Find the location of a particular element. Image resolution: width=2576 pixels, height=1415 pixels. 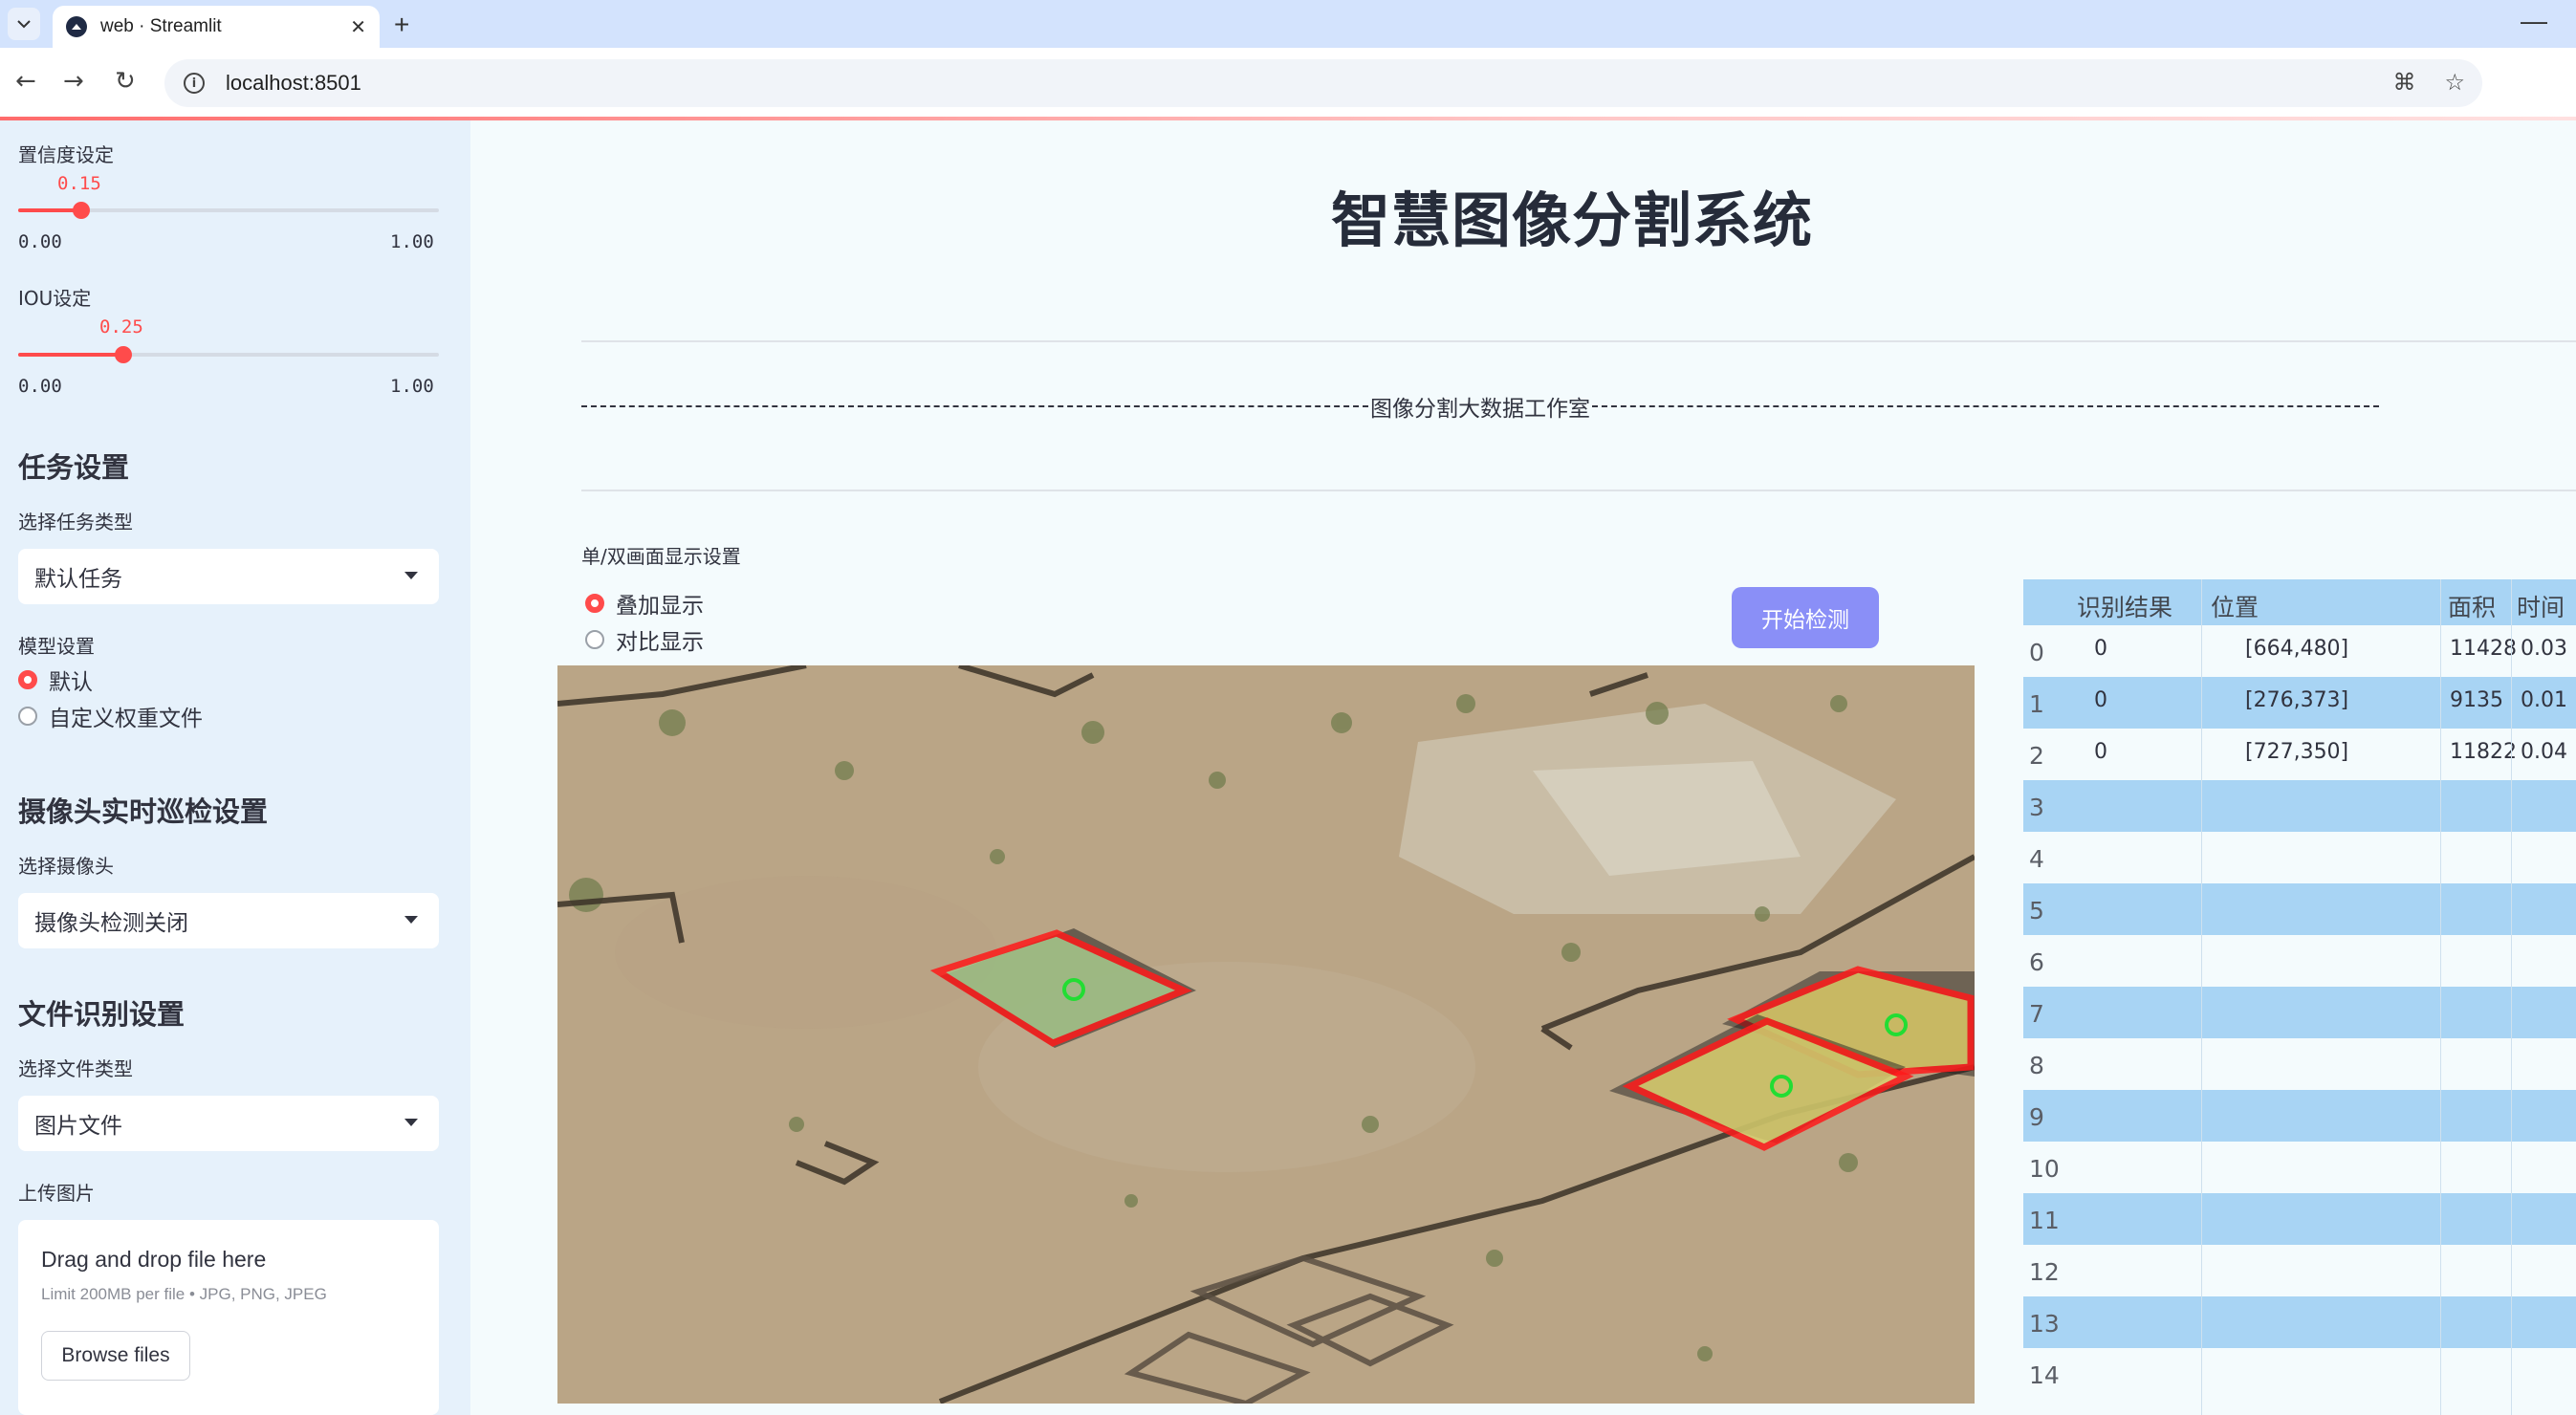

row-index: 0 is located at coordinates (2036, 653).